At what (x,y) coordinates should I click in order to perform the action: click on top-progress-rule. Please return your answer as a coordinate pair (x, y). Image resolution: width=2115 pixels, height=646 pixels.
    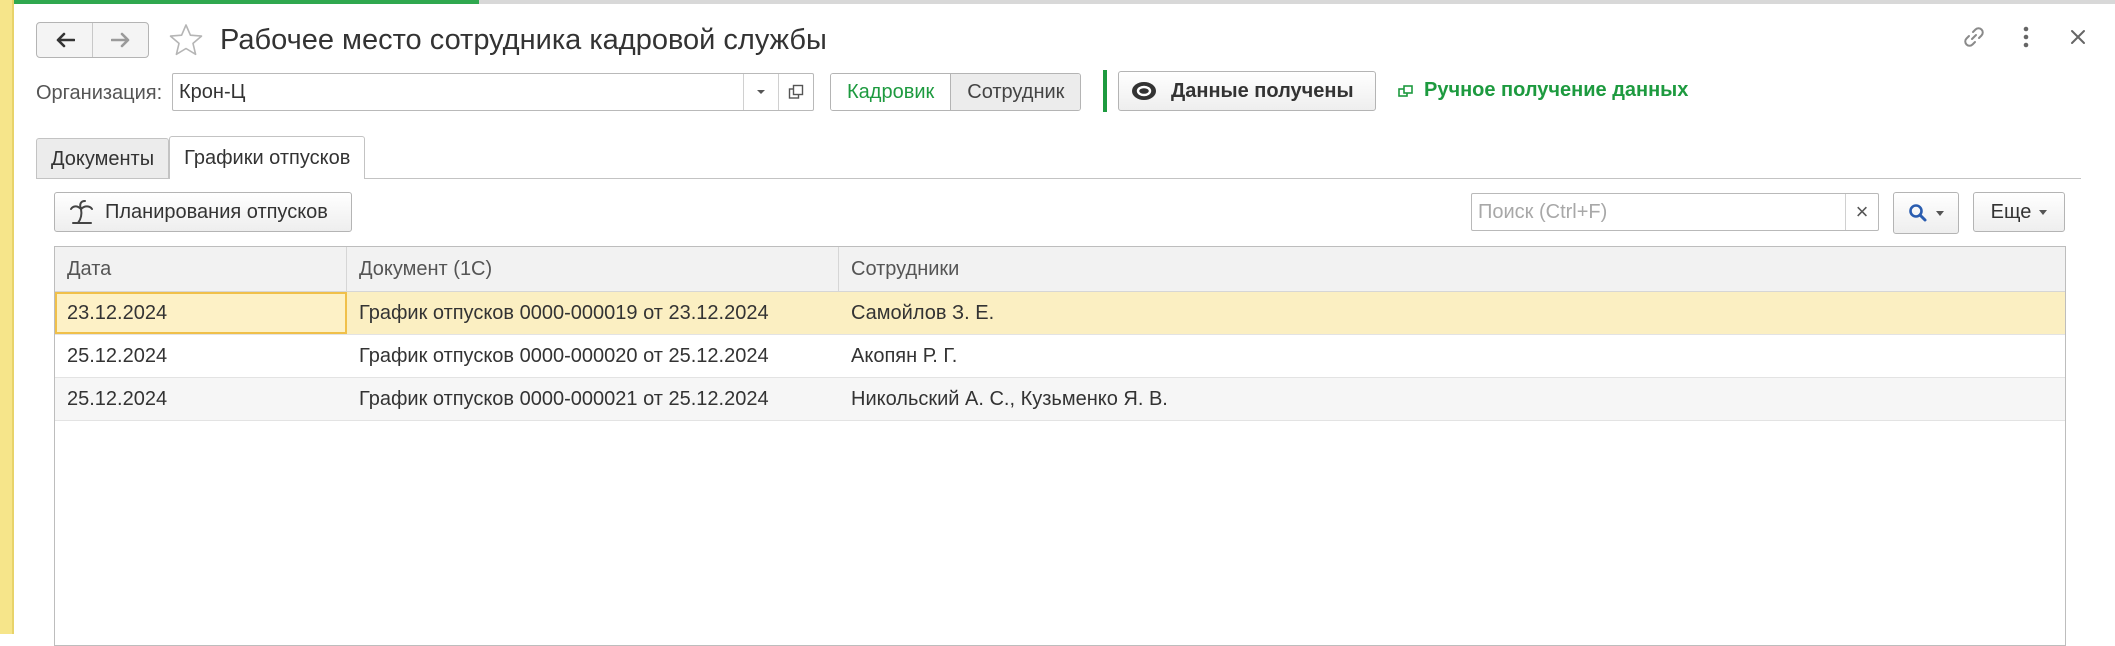
    Looking at the image, I should click on (1064, 2).